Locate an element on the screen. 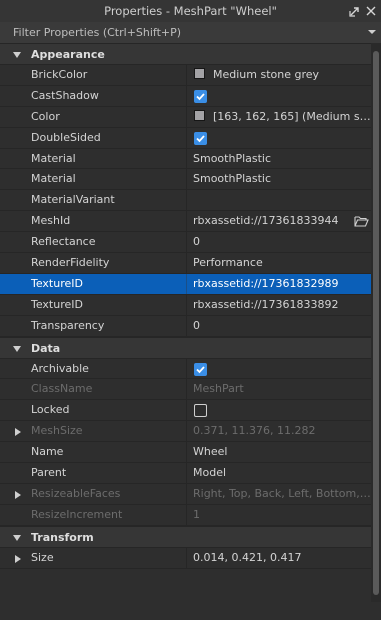 The image size is (381, 620). property-name: BrickColor is located at coordinates (93, 75).